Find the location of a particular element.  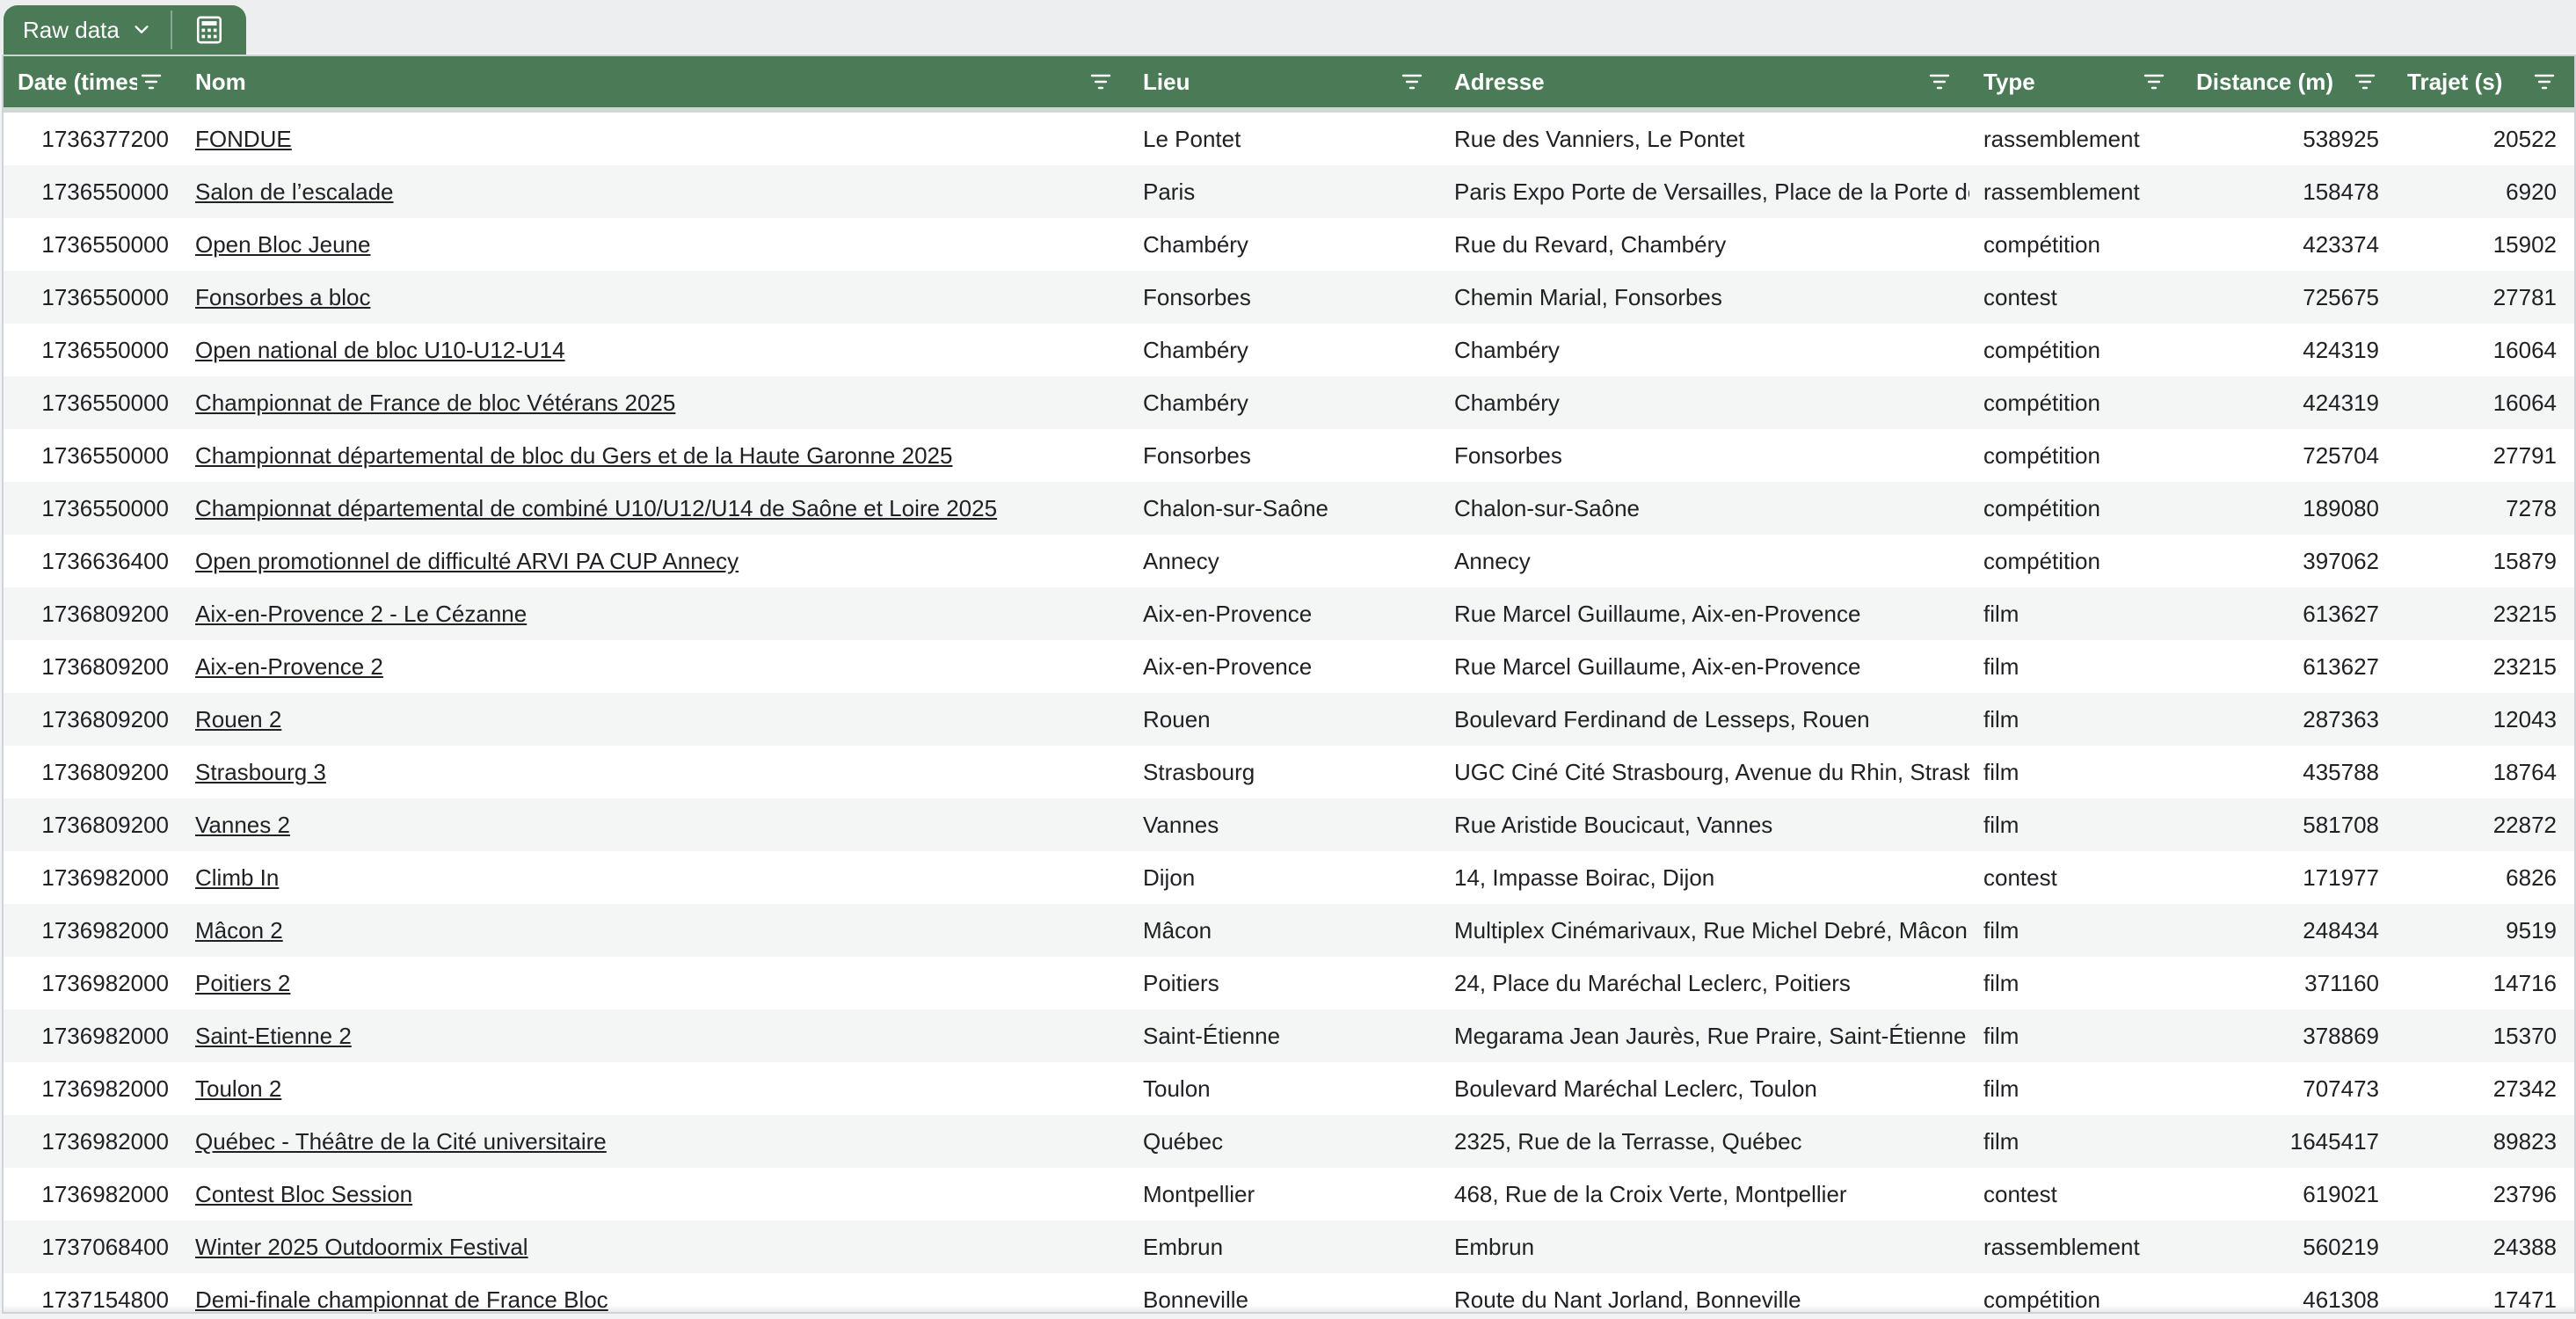

cell-trajet: 15902 is located at coordinates (2524, 244).